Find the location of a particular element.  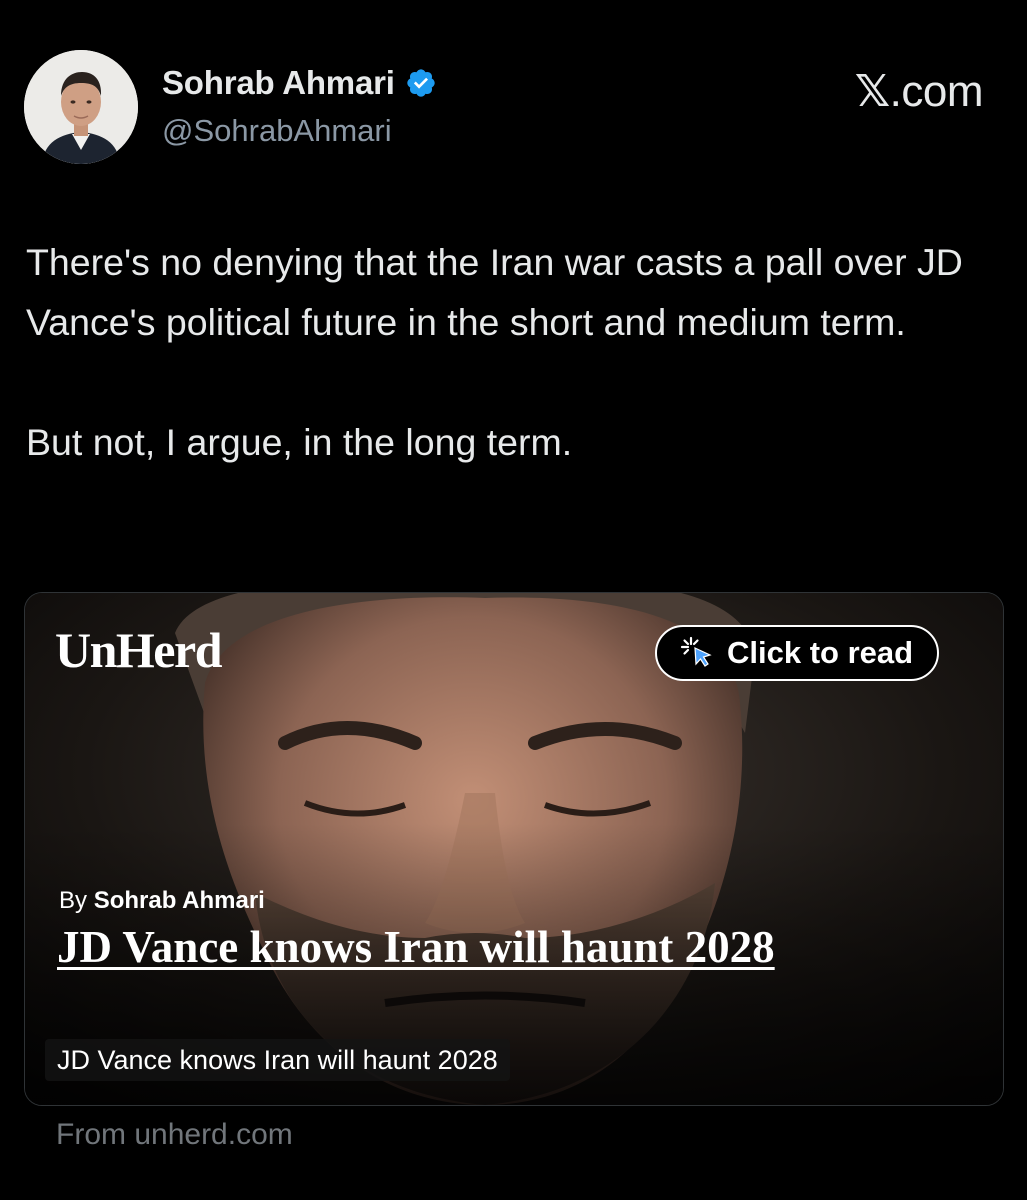

author-display-name: Sohrab Ahmari is located at coordinates (278, 83).